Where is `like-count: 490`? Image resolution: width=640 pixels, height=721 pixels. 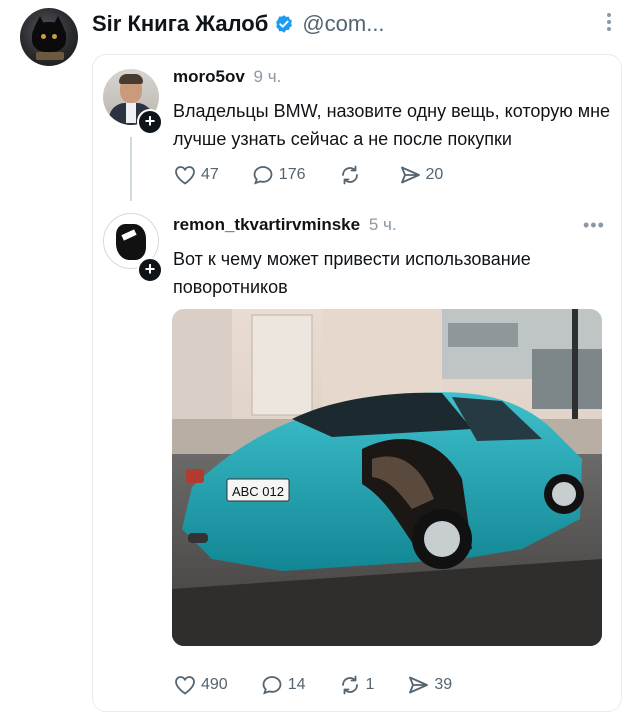 like-count: 490 is located at coordinates (214, 684).